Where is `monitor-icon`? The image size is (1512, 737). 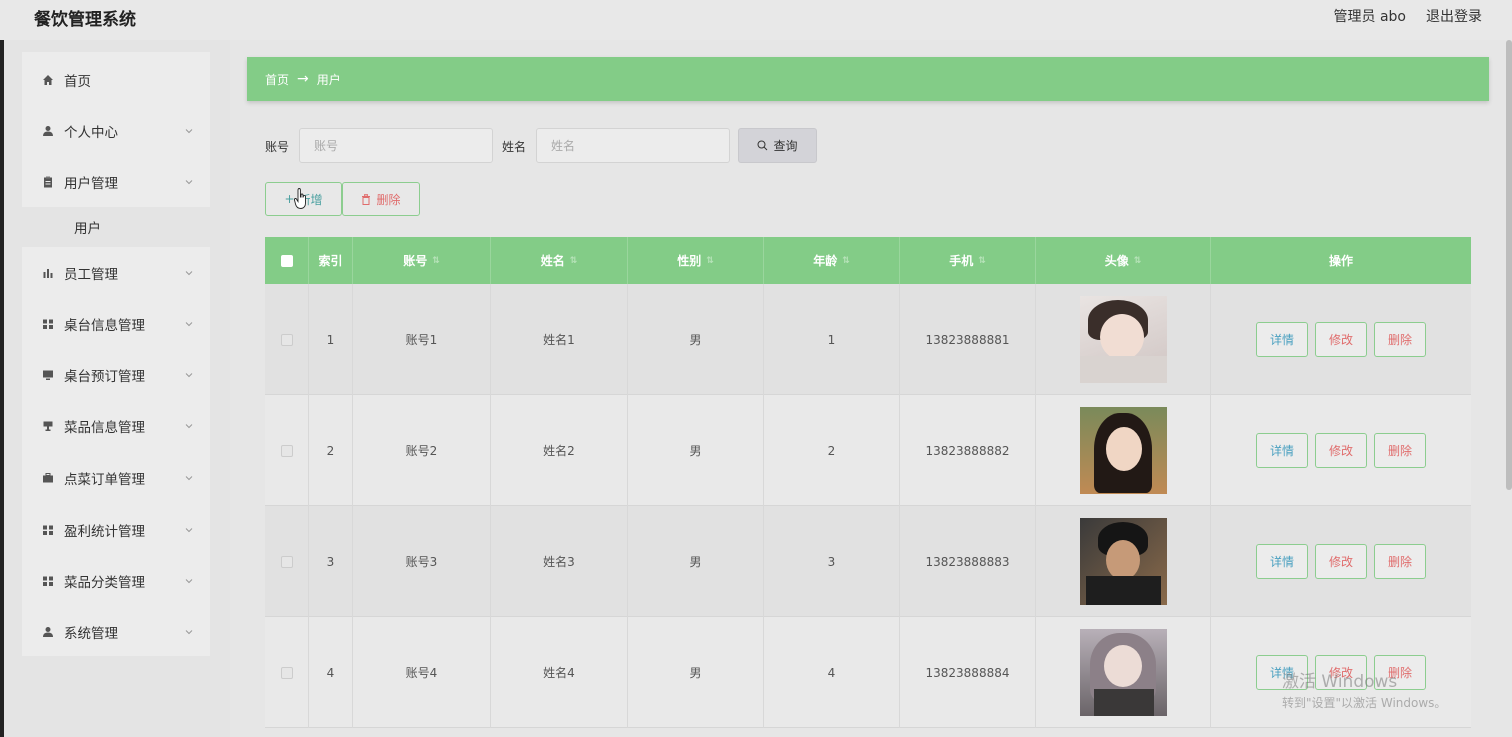 monitor-icon is located at coordinates (48, 375).